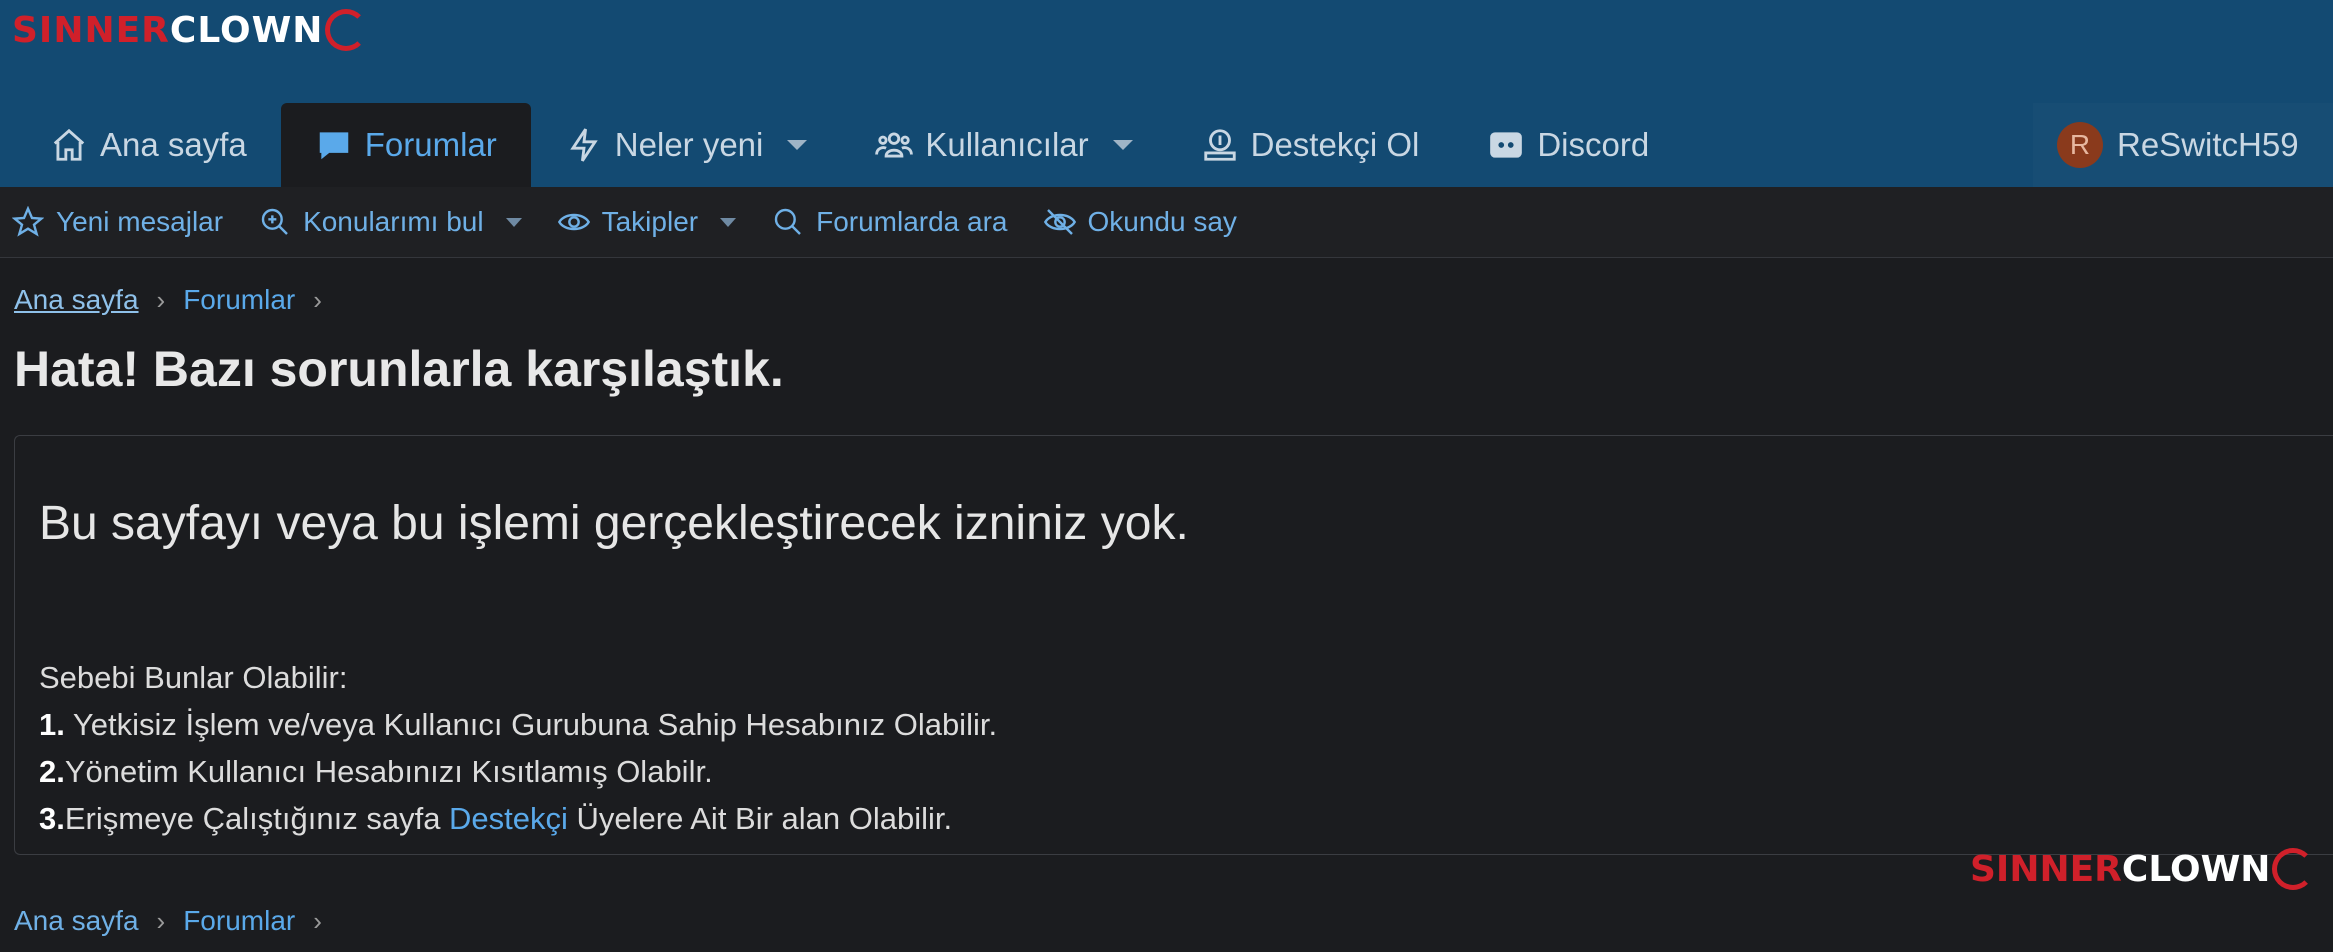 The height and width of the screenshot is (952, 2333). Describe the element at coordinates (689, 144) in the screenshot. I see `nav-tab-label: Neler yeni` at that location.